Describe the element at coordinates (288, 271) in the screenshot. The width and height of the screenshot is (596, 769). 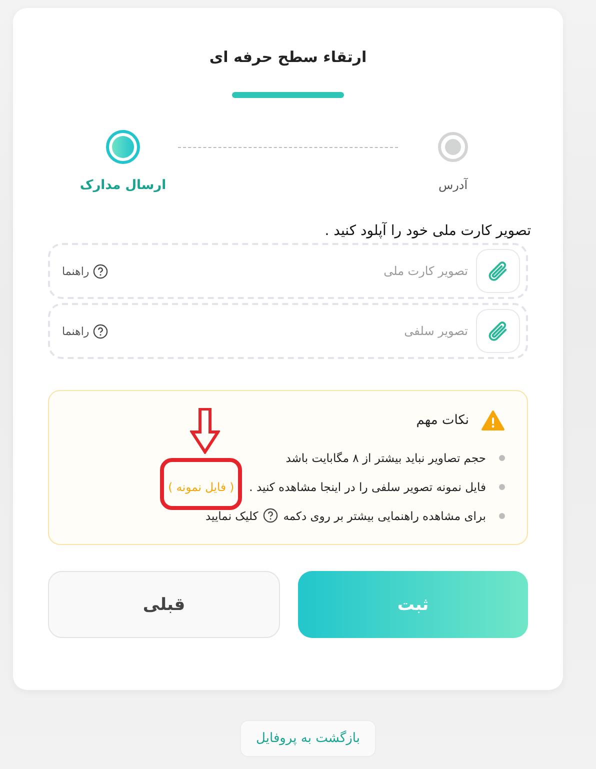
I see `upload-field: تصویر کارت ملی راهنما` at that location.